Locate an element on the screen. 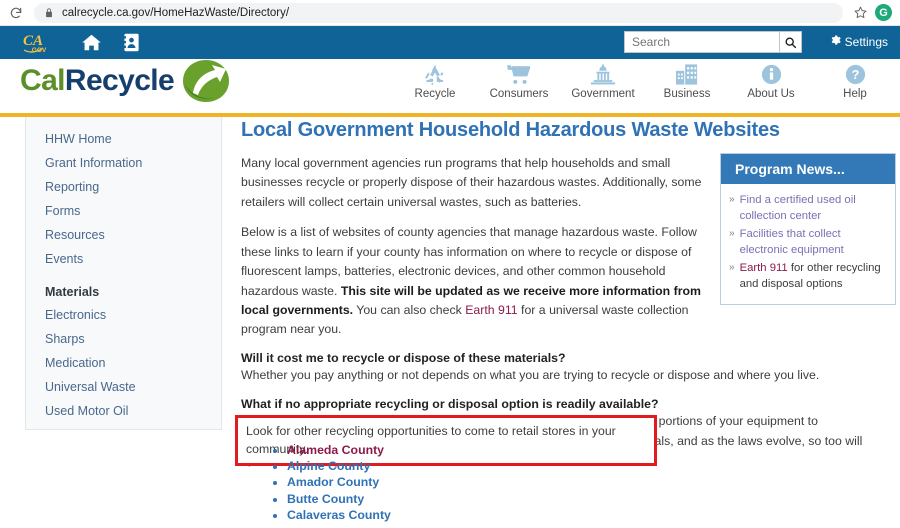  bookmark-star-icon is located at coordinates (860, 13).